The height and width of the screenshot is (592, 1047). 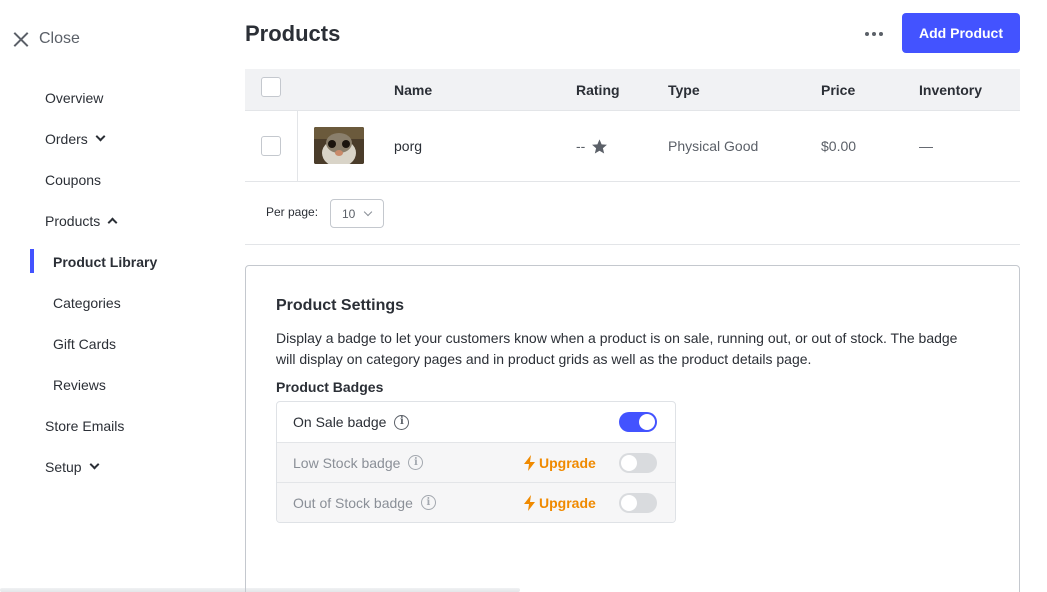 I want to click on badge-label-wrap: On Sale badge i, so click(x=351, y=422).